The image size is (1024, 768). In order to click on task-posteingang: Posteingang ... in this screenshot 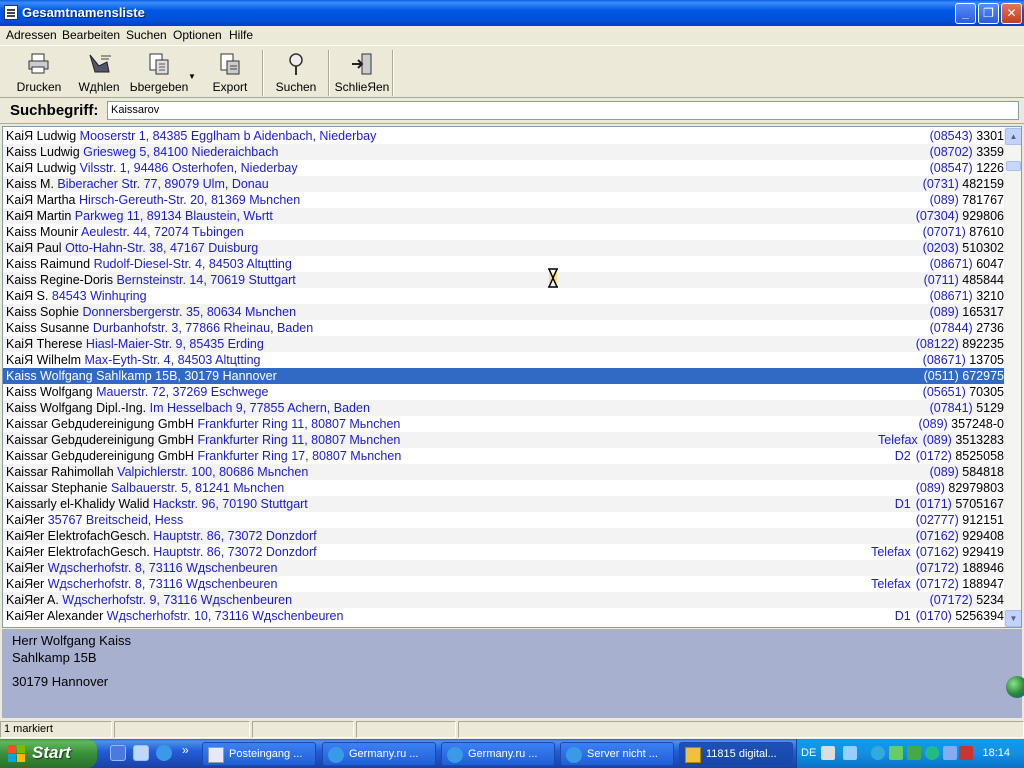, I will do `click(259, 754)`.